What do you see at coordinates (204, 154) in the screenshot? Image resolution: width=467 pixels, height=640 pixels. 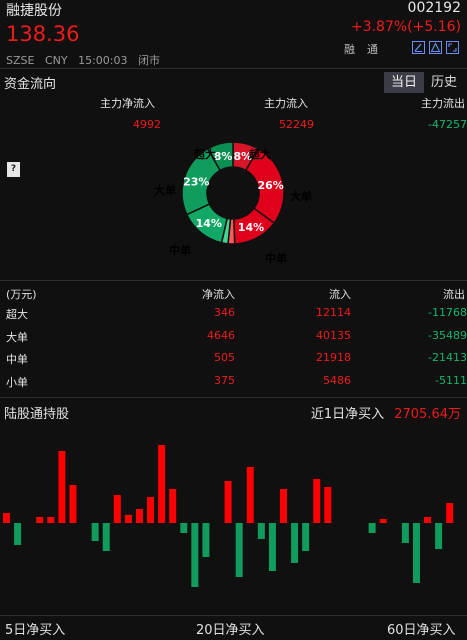 I see `donut-label-super-outflow: 超大` at bounding box center [204, 154].